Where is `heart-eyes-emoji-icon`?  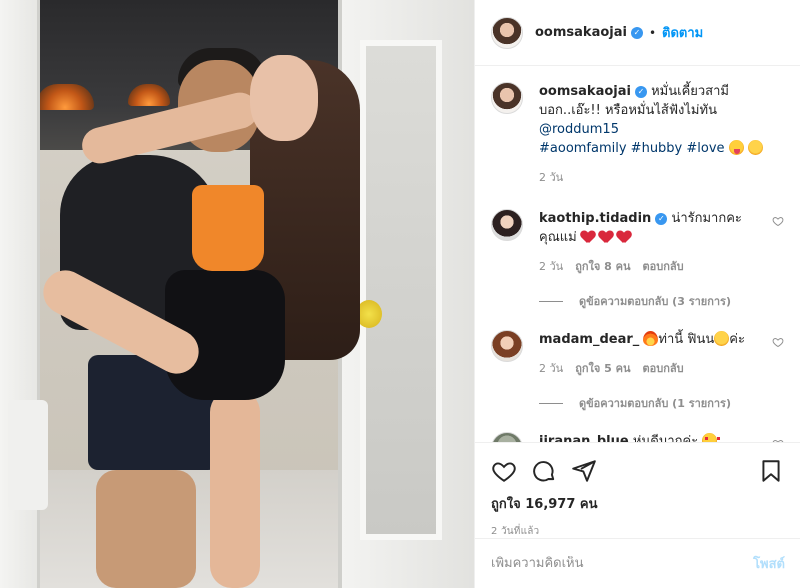 heart-eyes-emoji-icon is located at coordinates (711, 437).